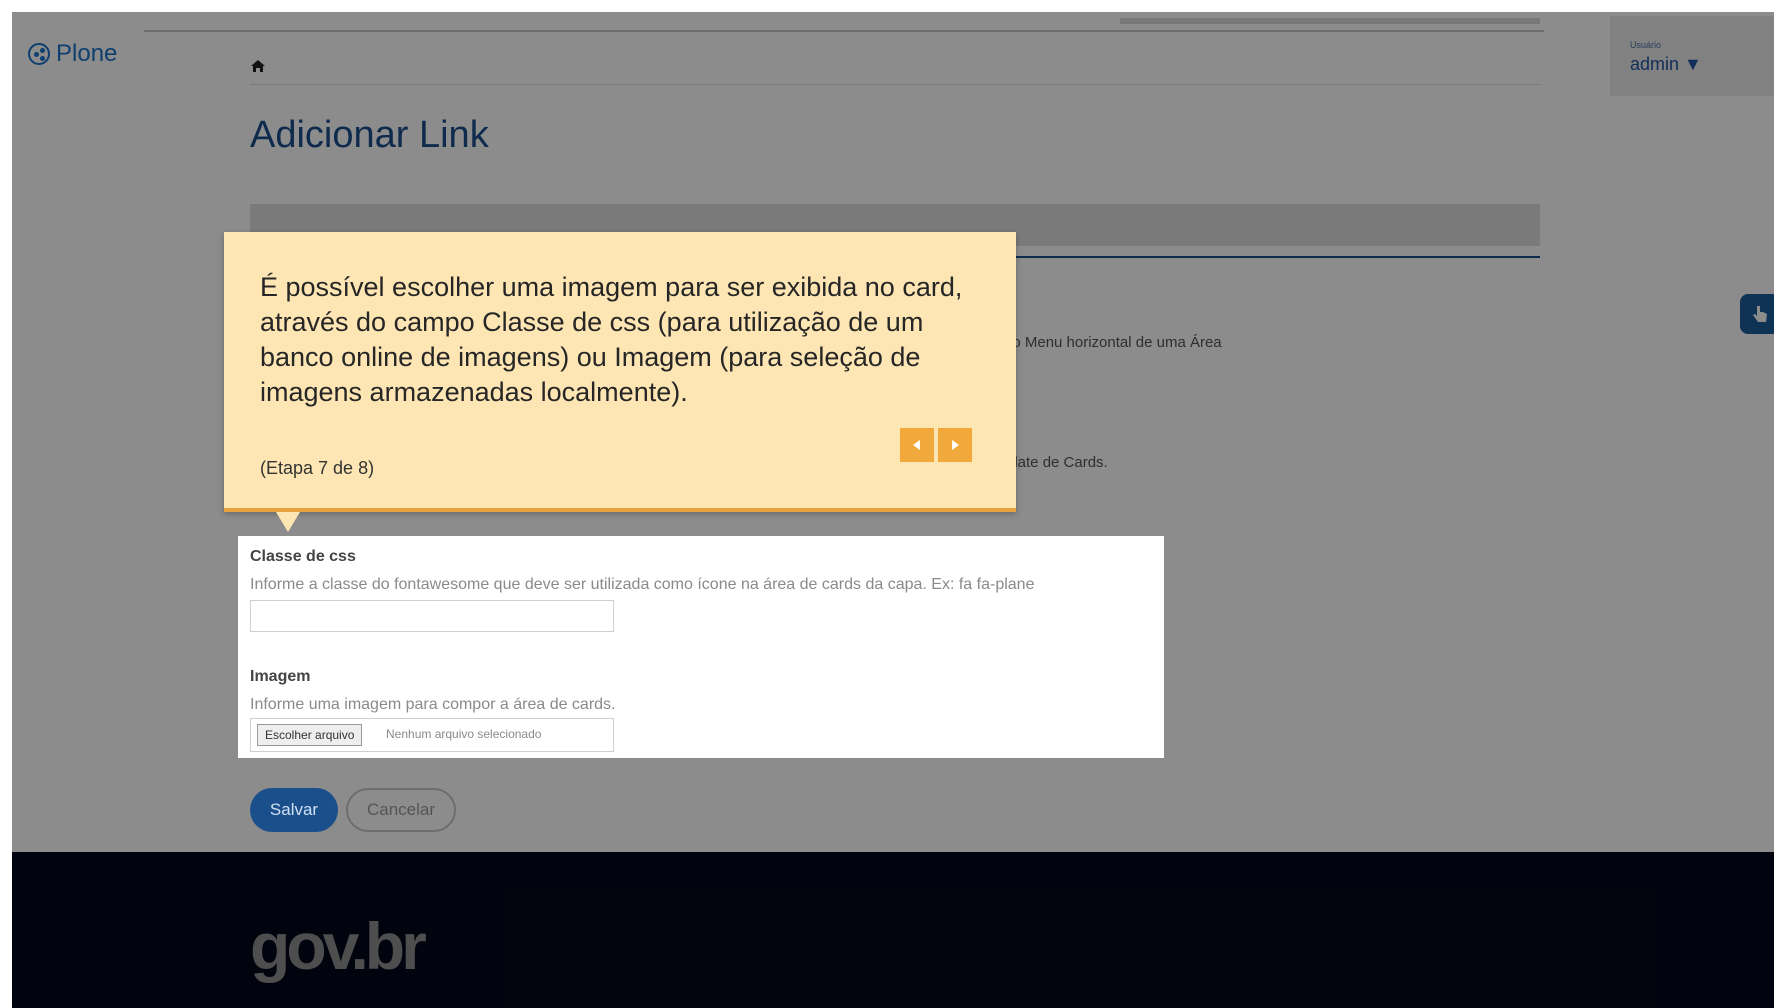 The image size is (1780, 1008). Describe the element at coordinates (294, 810) in the screenshot. I see `save-button: Salvar` at that location.